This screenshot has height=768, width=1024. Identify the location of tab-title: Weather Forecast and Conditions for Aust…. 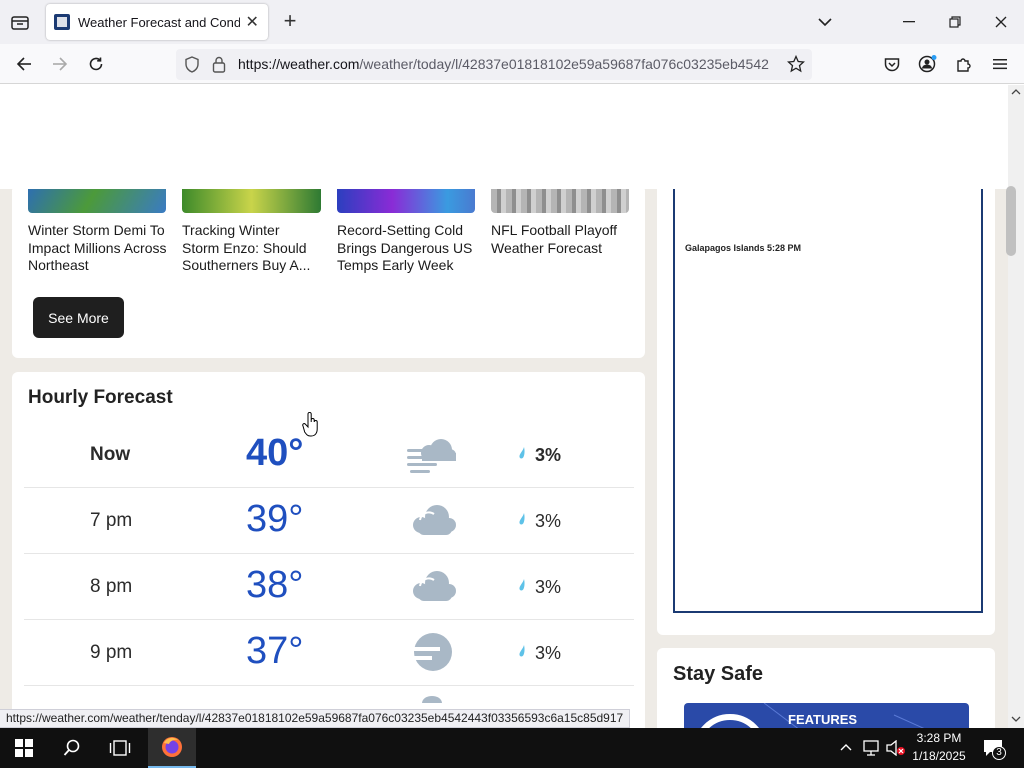
(159, 22).